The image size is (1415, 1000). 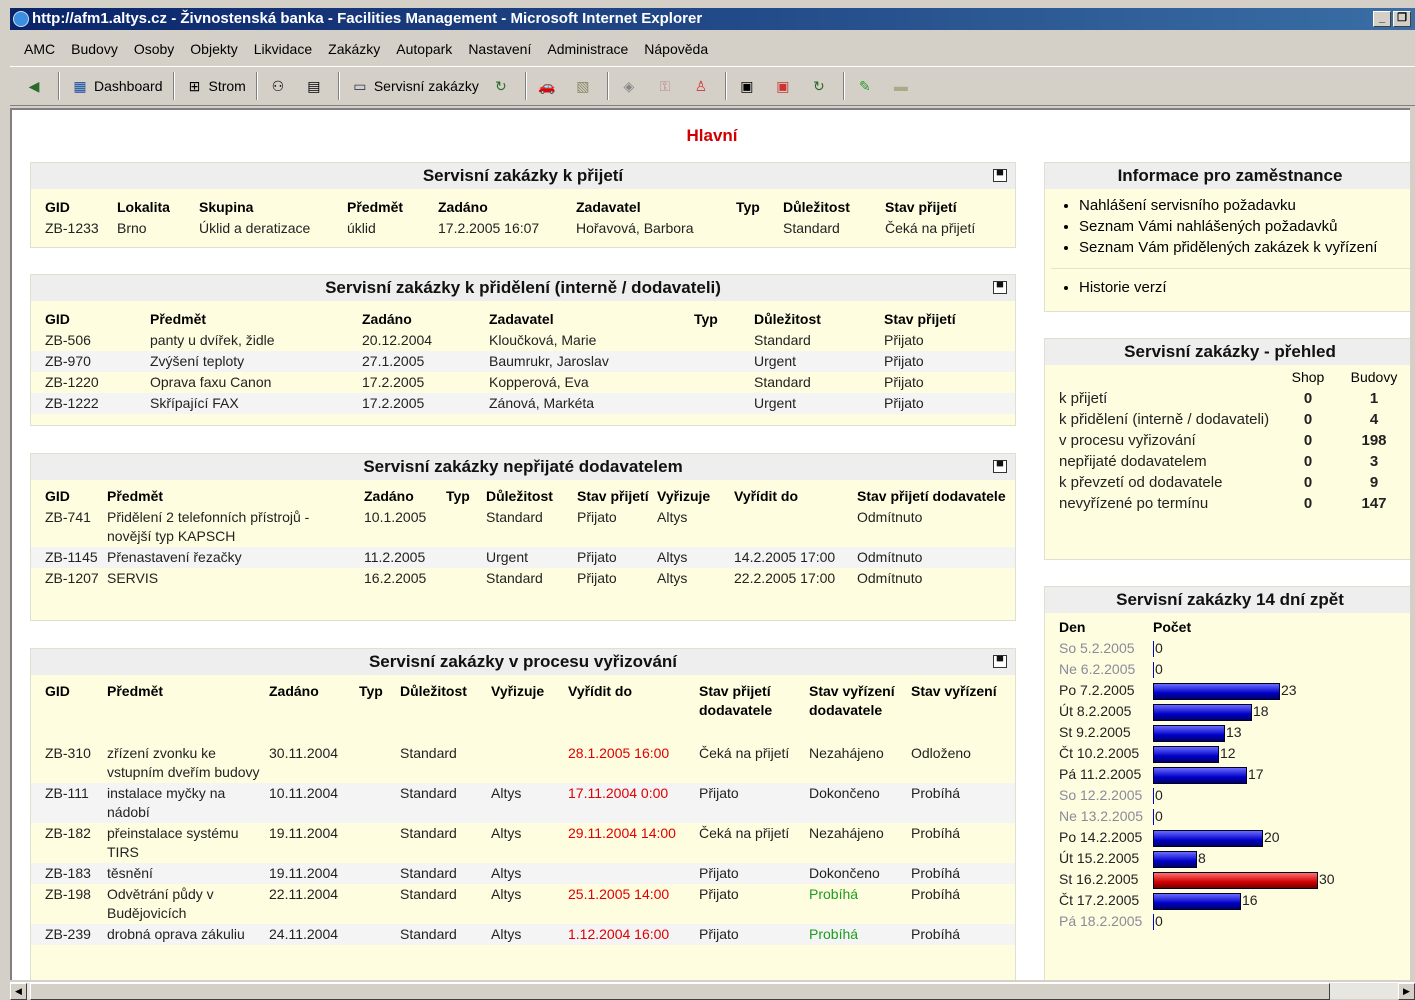 What do you see at coordinates (622, 833) in the screenshot?
I see `cell-vyridit-do: 29.11.2004 14:00` at bounding box center [622, 833].